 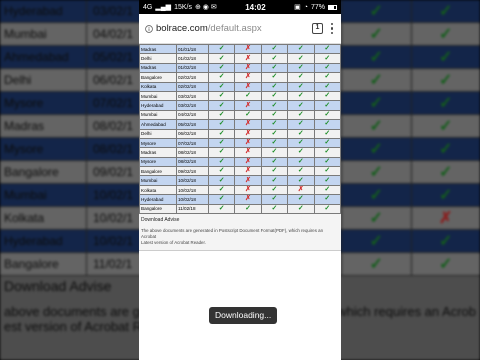 What do you see at coordinates (240, 209) in the screenshot?
I see `table-row: Bangalore 11/02/18 ✓ ✓ ✓ ✓ ✓` at bounding box center [240, 209].